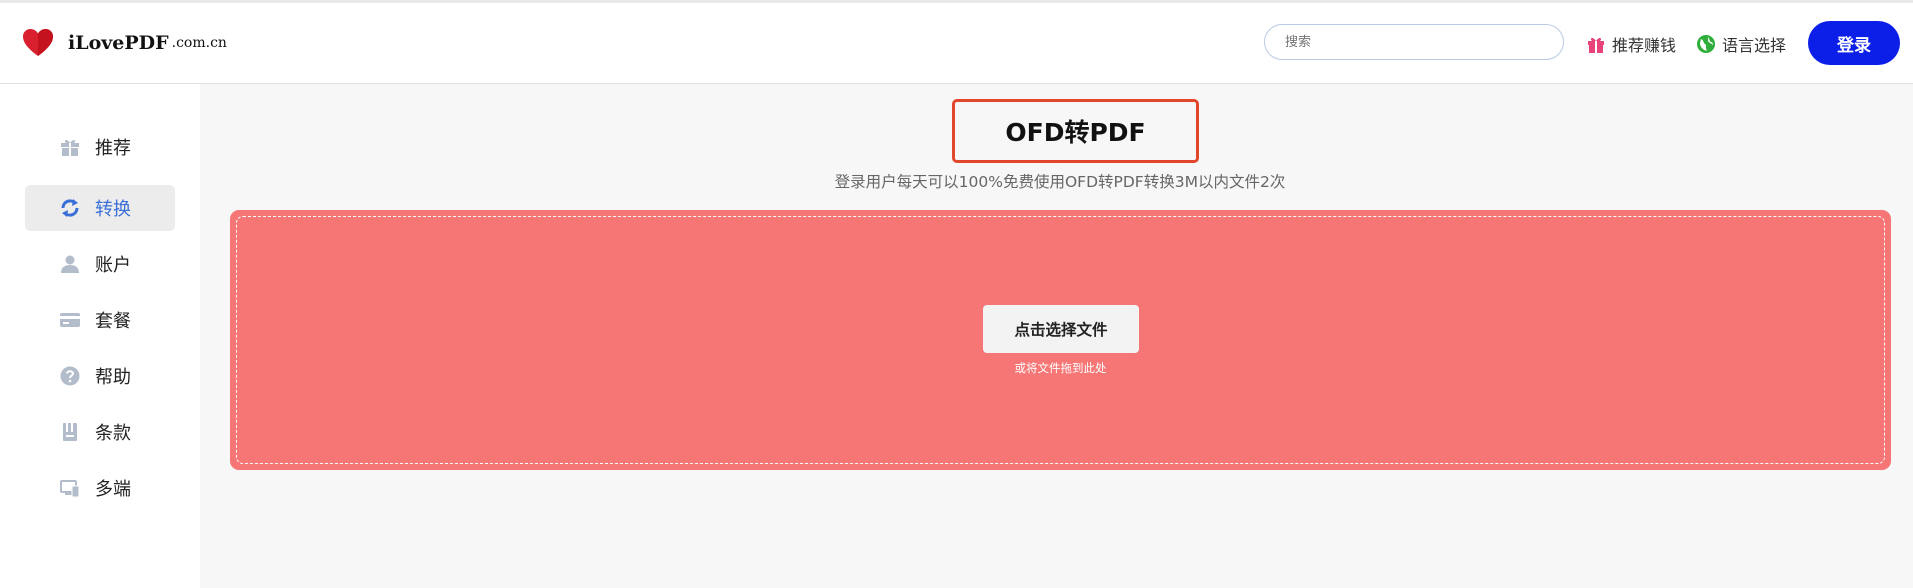 This screenshot has height=588, width=1913. I want to click on site-header: iLovePDF .com.cn 推荐赚钱 语言选择 登录, so click(956, 43).